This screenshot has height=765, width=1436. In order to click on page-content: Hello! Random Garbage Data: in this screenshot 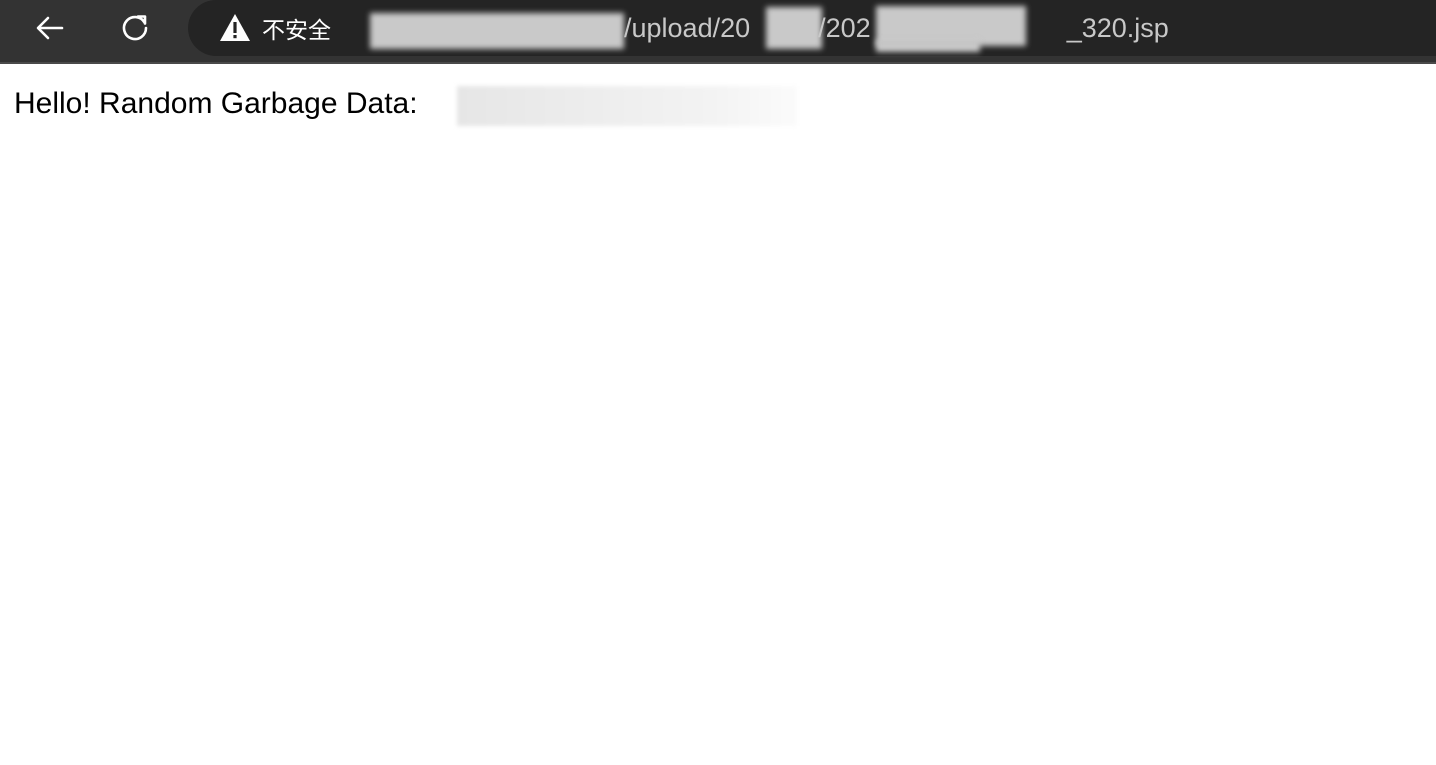, I will do `click(216, 104)`.